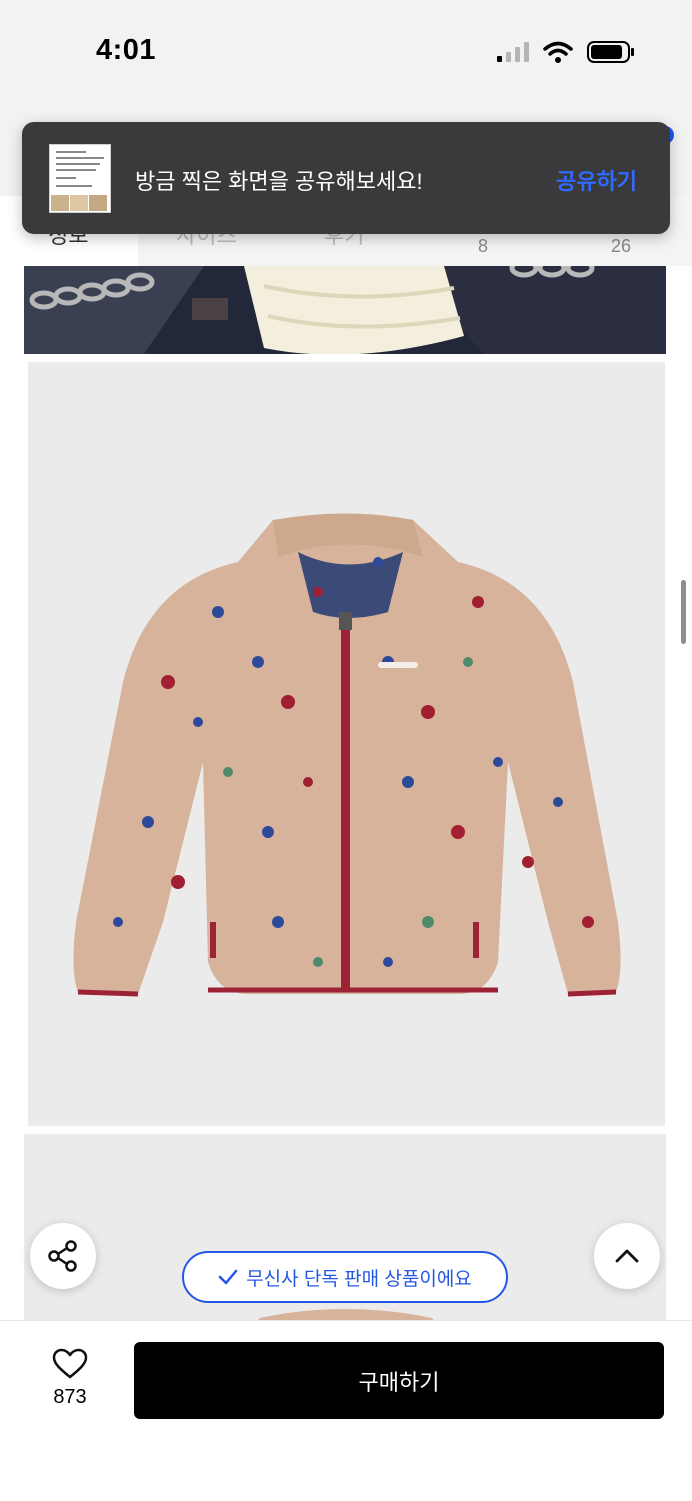 This screenshot has width=692, height=1501. I want to click on like-count: 873, so click(70, 1397).